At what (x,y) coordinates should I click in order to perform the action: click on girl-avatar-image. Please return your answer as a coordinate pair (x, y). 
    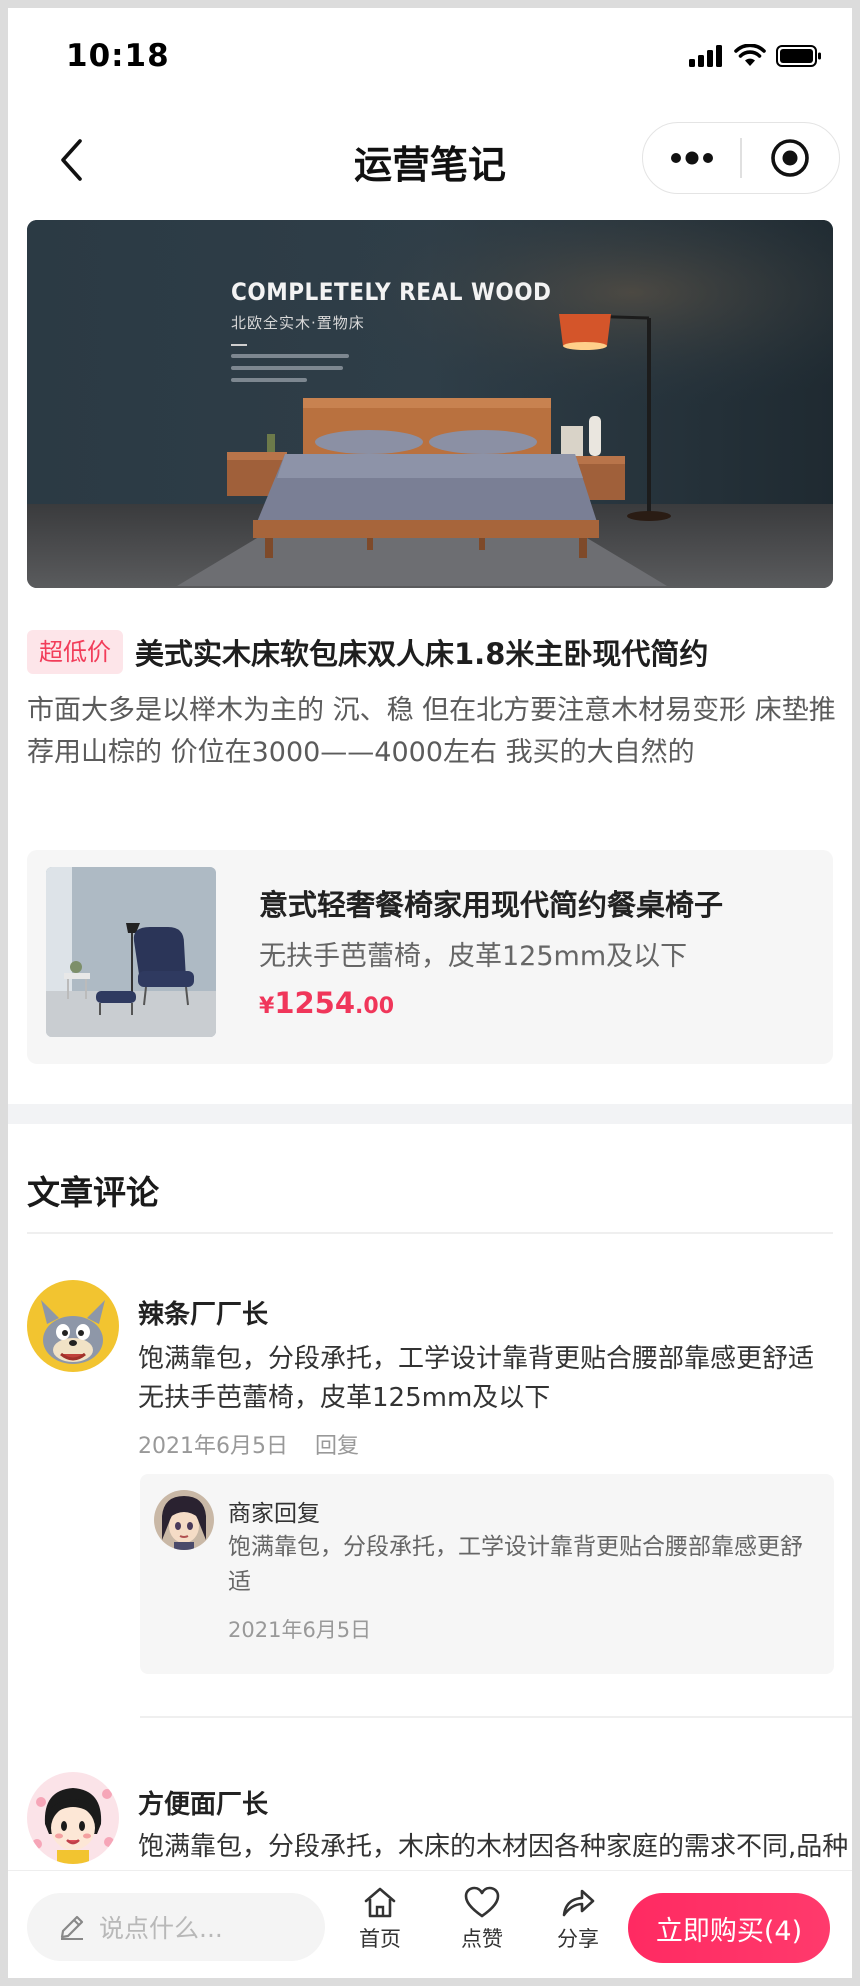
    Looking at the image, I should click on (73, 1818).